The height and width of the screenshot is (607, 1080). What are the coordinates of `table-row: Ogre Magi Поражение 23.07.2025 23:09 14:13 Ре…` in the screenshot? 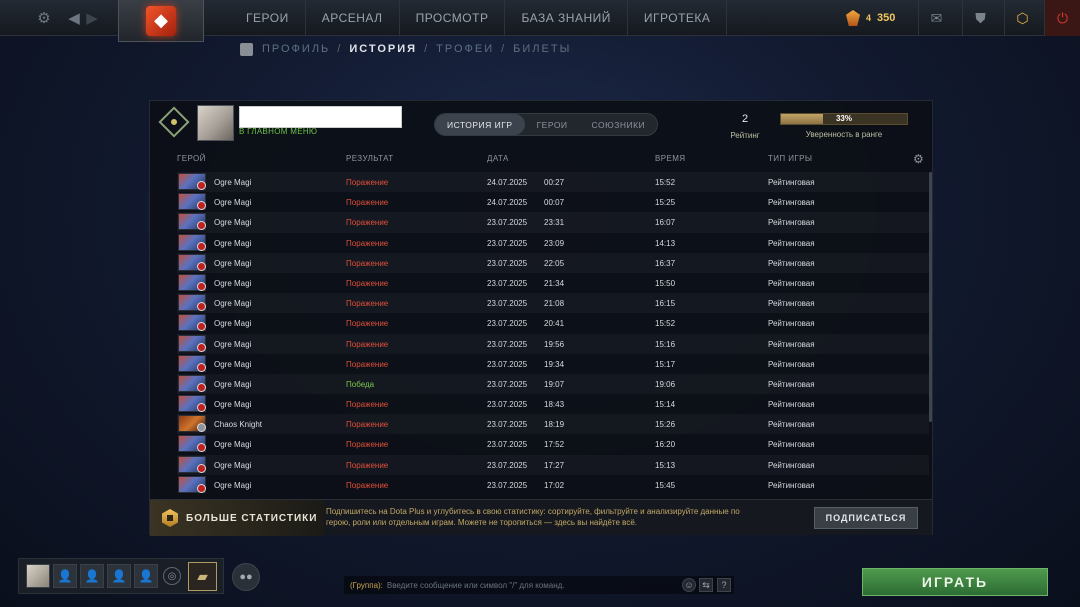 It's located at (553, 243).